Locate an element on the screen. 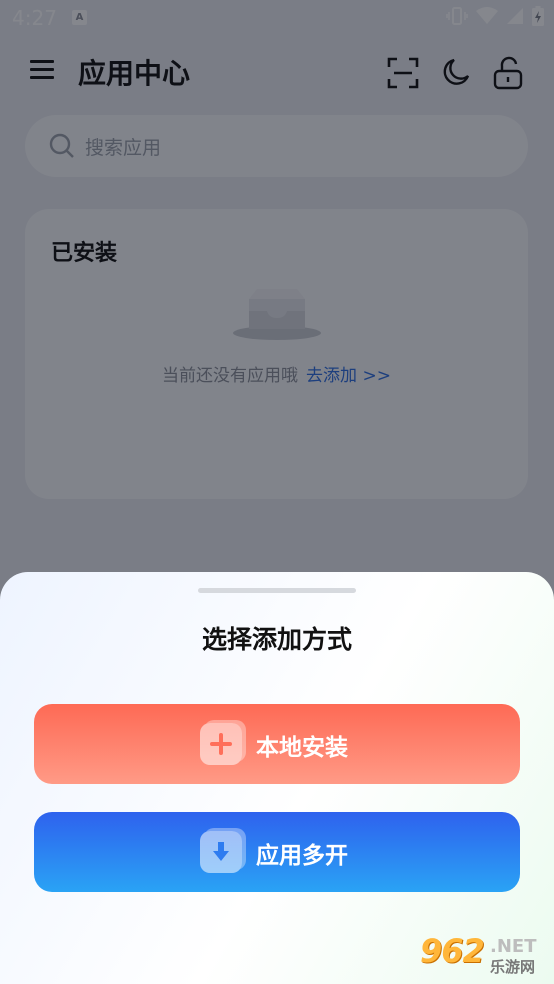  sheet-title: 选择添加方式 is located at coordinates (276, 639).